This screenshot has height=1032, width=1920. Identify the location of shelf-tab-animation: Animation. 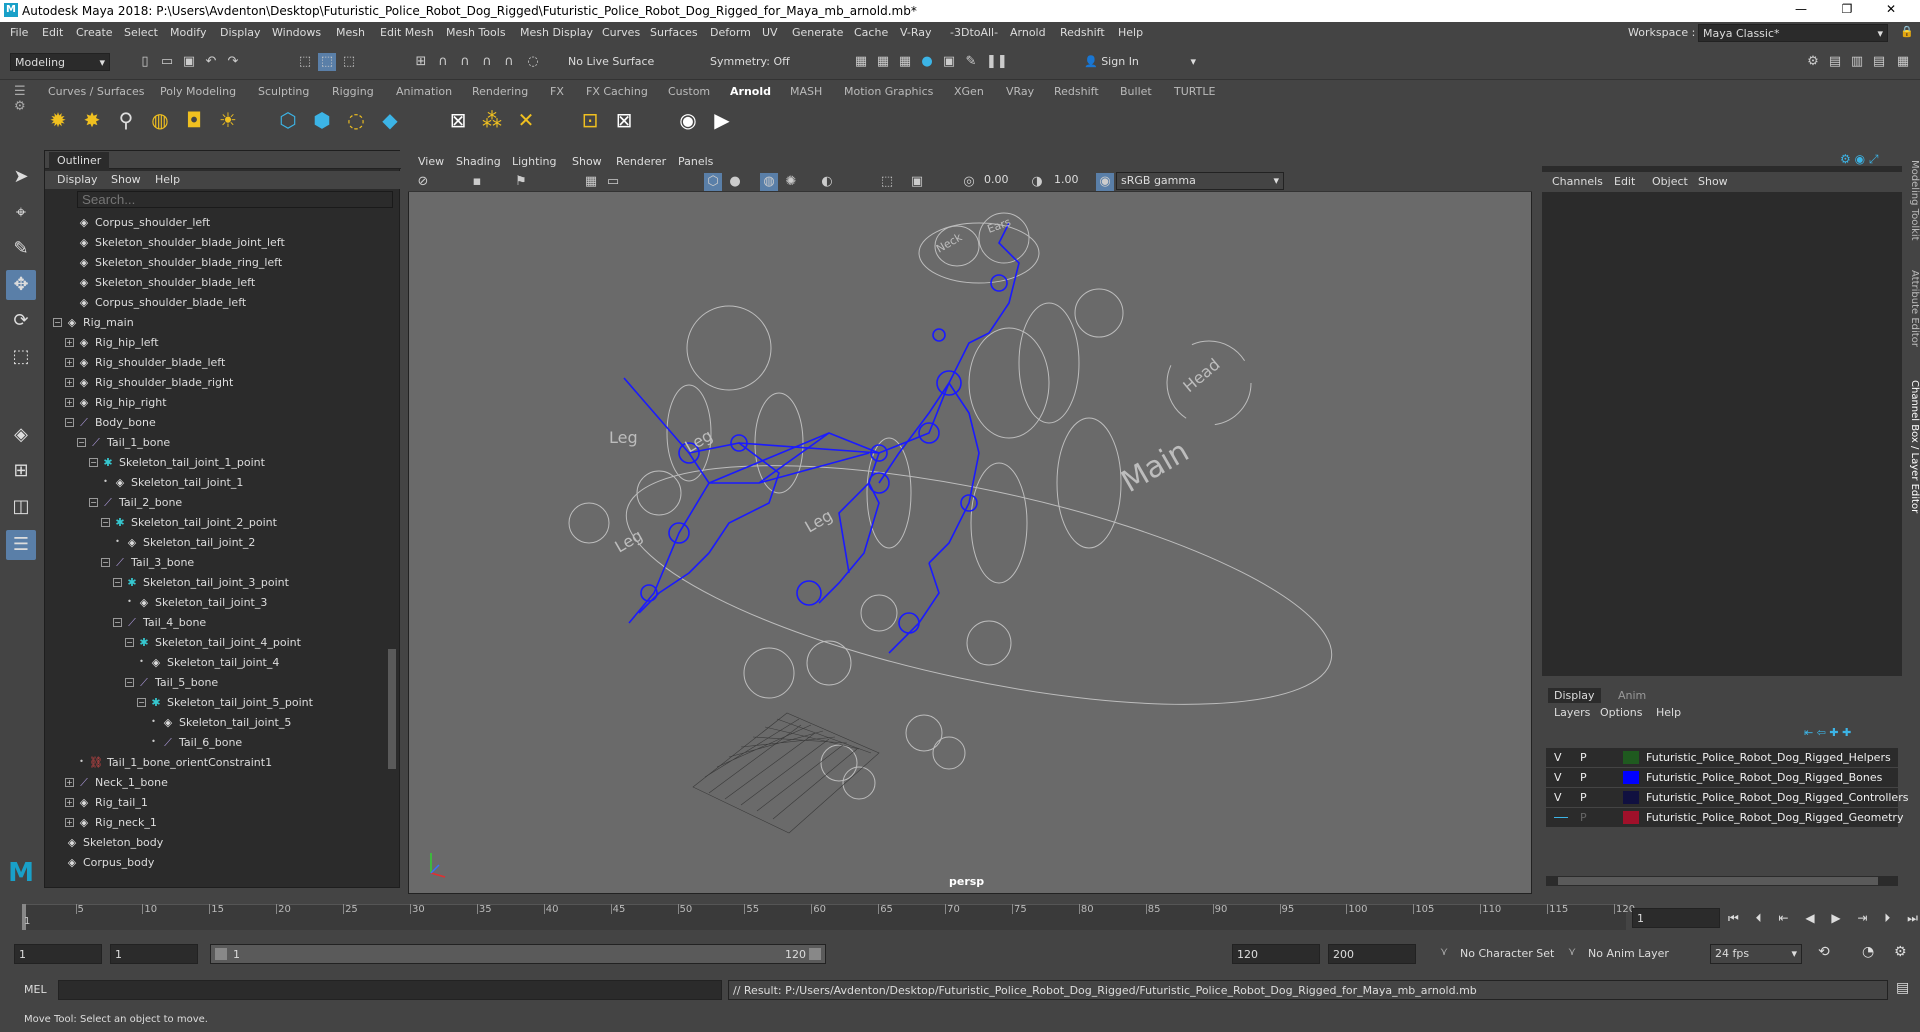
(424, 91).